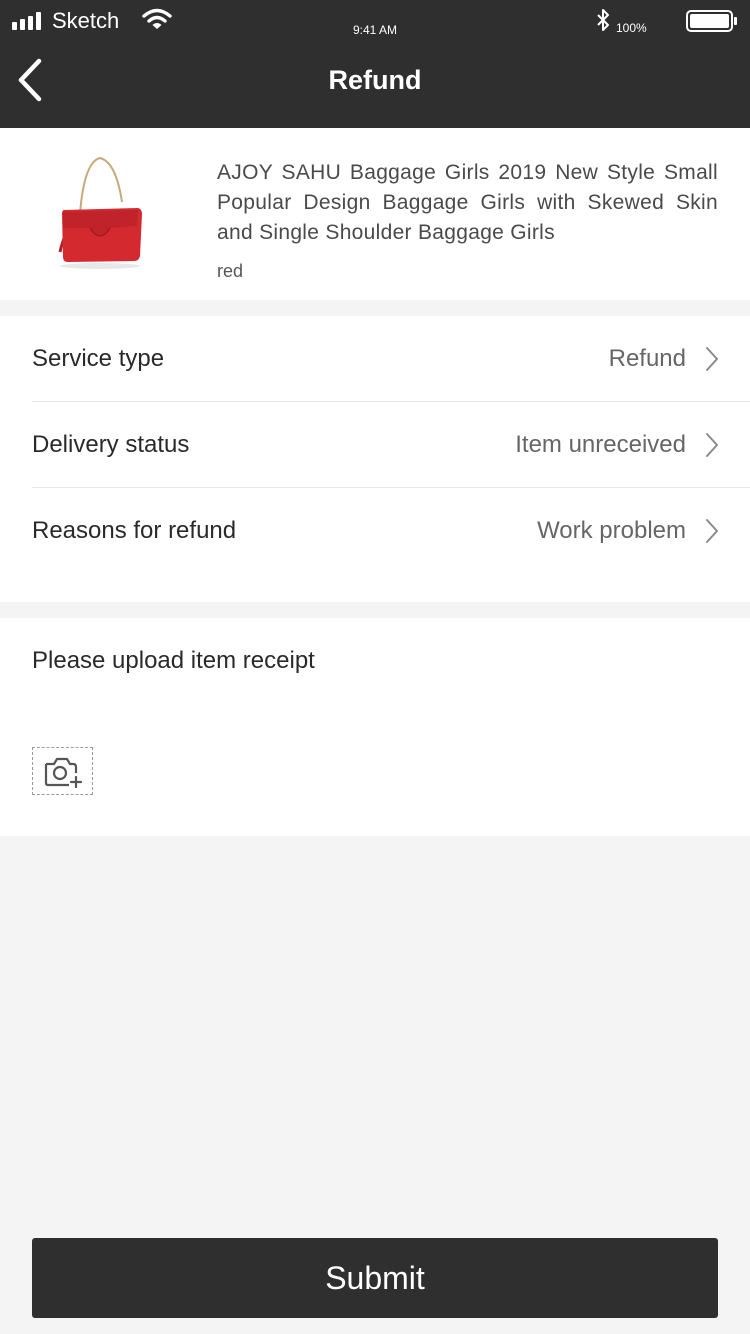 This screenshot has height=1334, width=750. I want to click on bluetooth-icon, so click(603, 20).